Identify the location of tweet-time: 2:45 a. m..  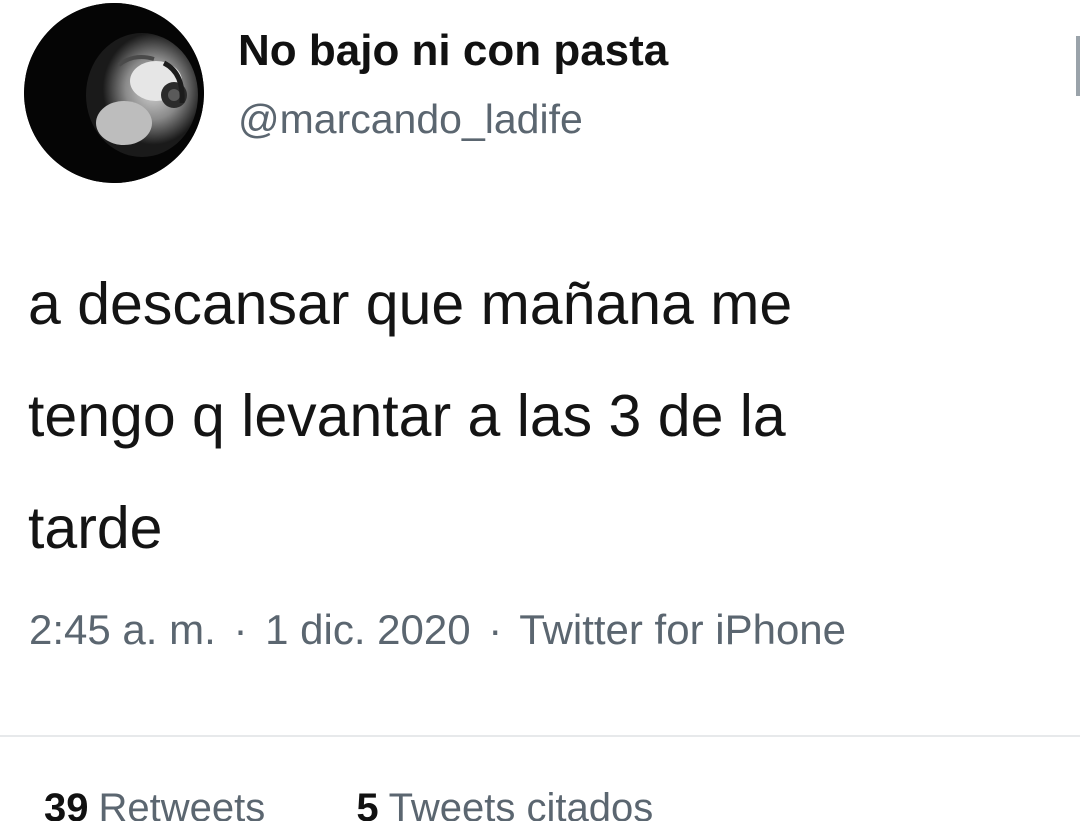
(122, 629).